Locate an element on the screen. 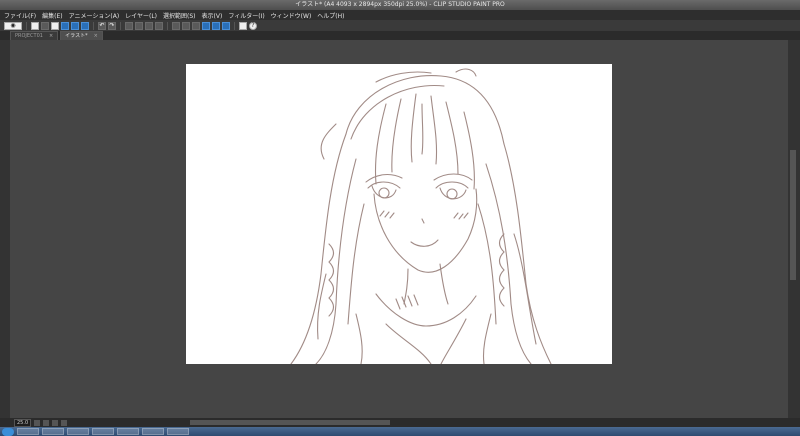 Image resolution: width=800 pixels, height=436 pixels. snap-guide-icon is located at coordinates (216, 25).